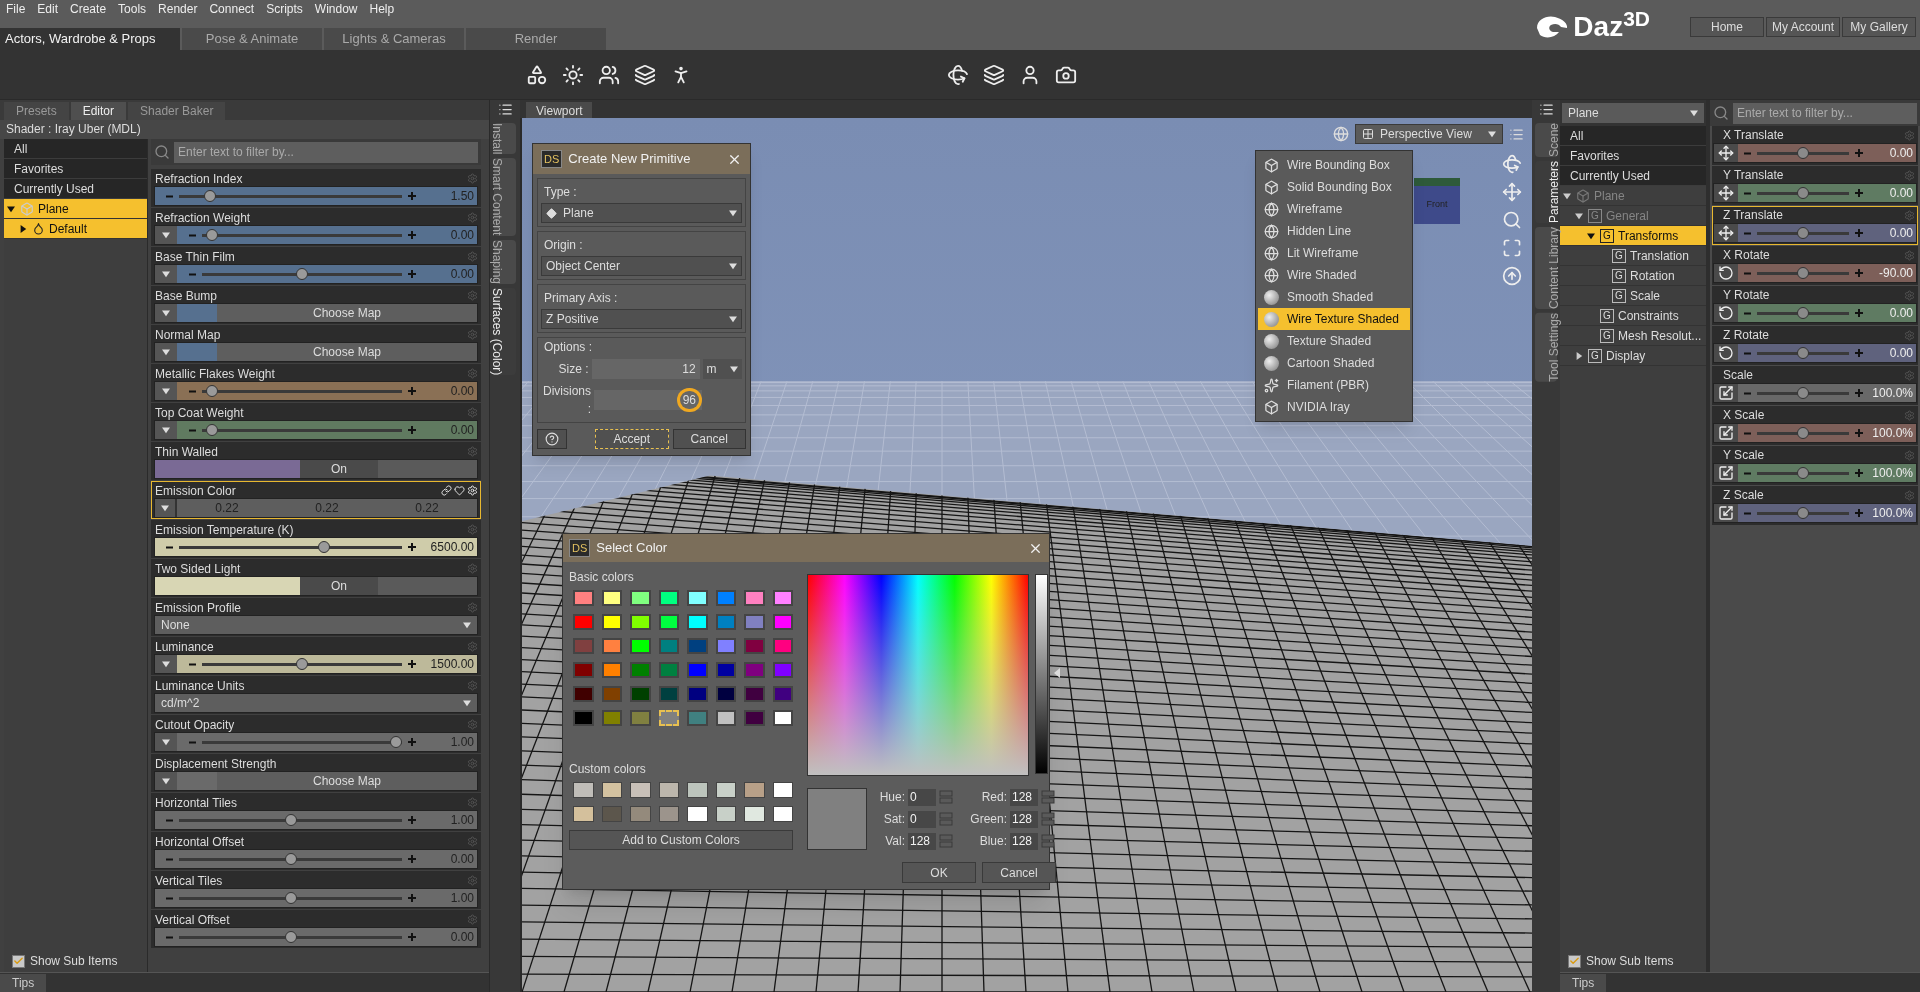 The image size is (1920, 992). Describe the element at coordinates (1429, 134) in the screenshot. I see `view-dropdown: Perspective View` at that location.